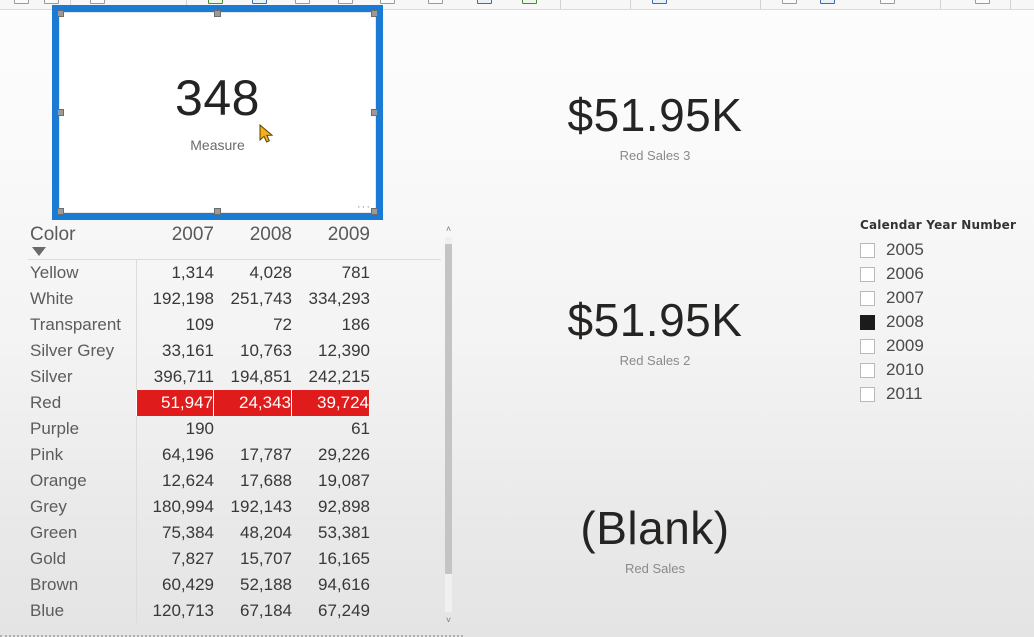 This screenshot has height=637, width=1034. I want to click on cell-2009: 186, so click(355, 324).